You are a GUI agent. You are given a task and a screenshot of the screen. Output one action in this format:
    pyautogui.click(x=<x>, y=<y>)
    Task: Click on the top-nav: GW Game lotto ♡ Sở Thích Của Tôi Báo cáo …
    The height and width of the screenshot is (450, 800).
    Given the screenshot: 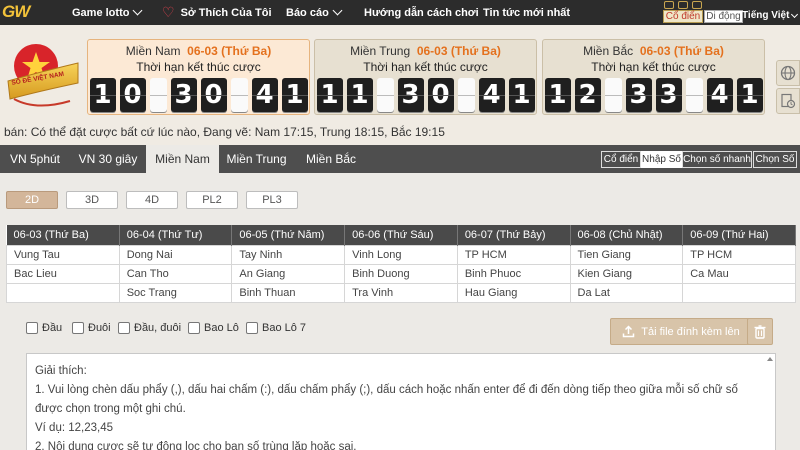 What is the action you would take?
    pyautogui.click(x=400, y=12)
    